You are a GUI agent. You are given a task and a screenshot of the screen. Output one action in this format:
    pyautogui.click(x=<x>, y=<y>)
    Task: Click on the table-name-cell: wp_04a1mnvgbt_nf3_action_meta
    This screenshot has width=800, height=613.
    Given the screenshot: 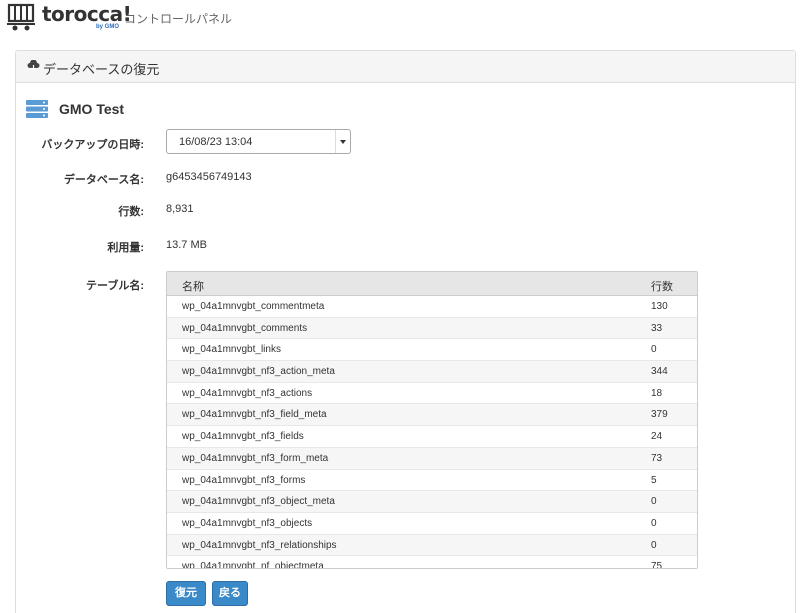 What is the action you would take?
    pyautogui.click(x=258, y=372)
    